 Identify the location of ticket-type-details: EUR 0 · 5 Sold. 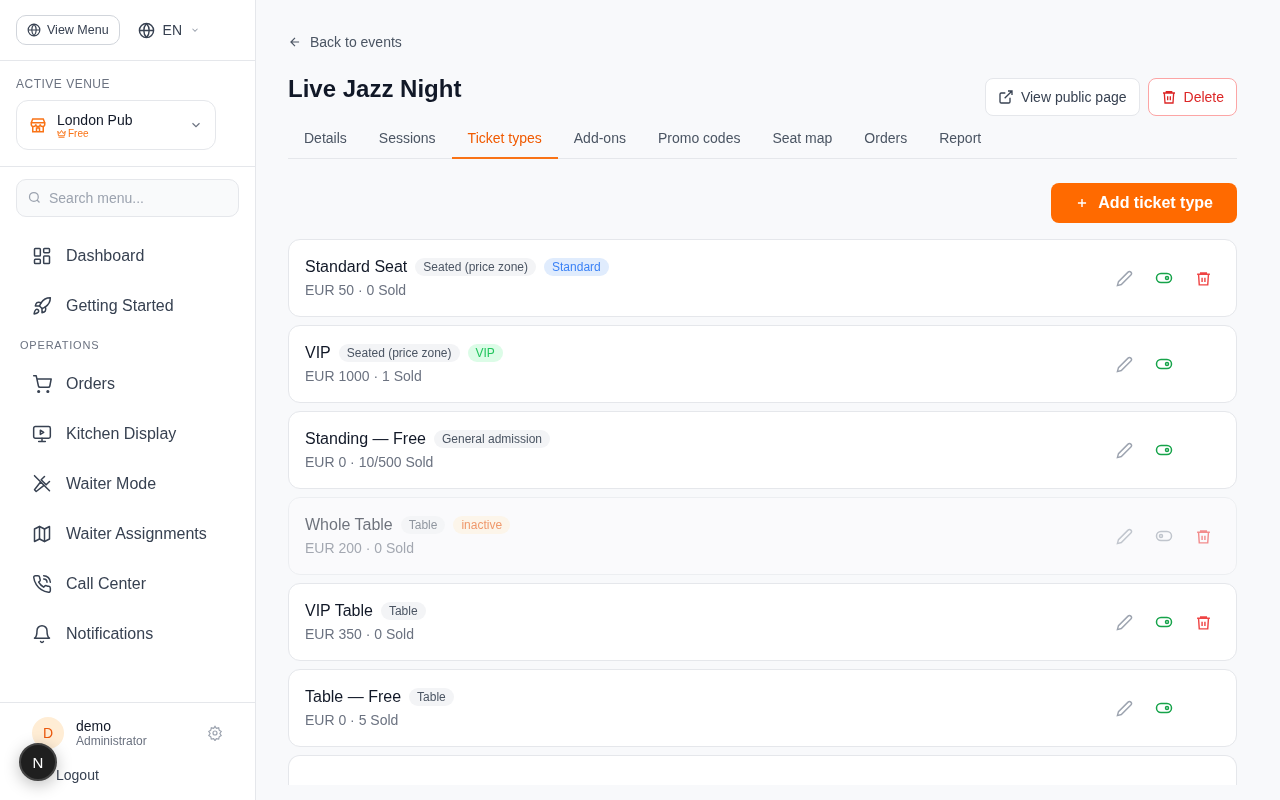
(352, 720).